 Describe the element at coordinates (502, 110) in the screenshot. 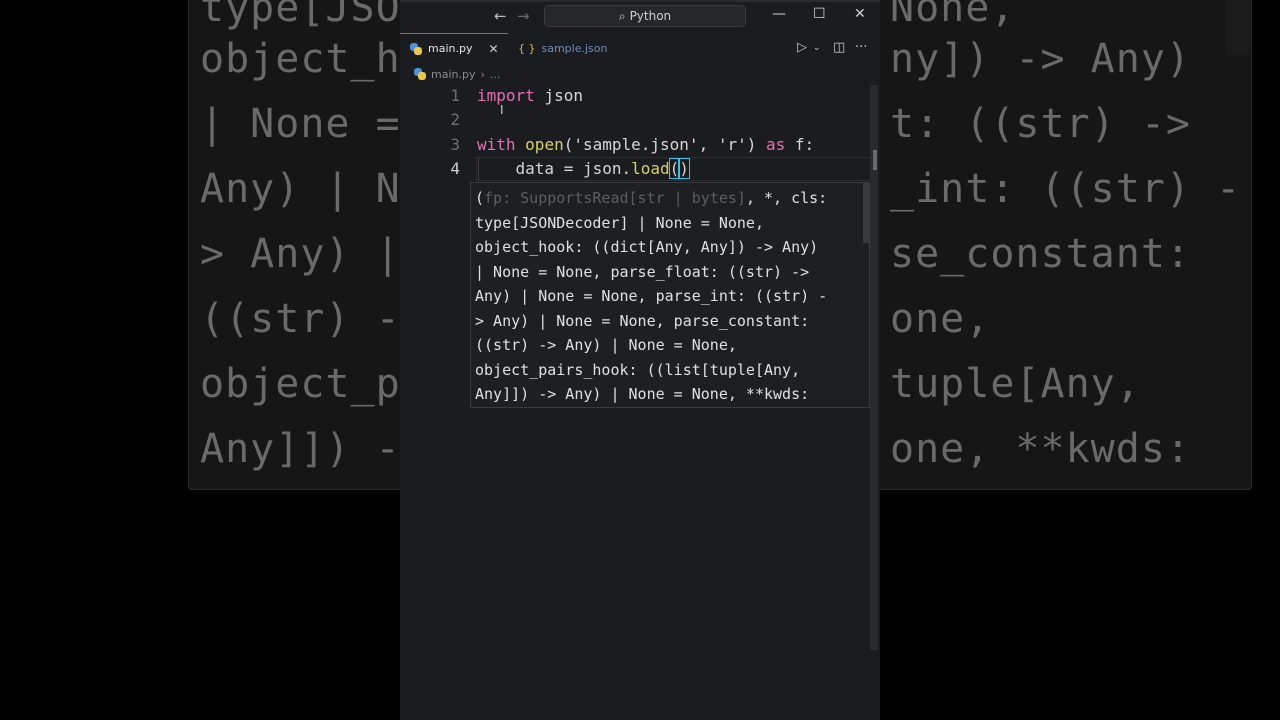

I see `text-cursor-icon: I` at that location.